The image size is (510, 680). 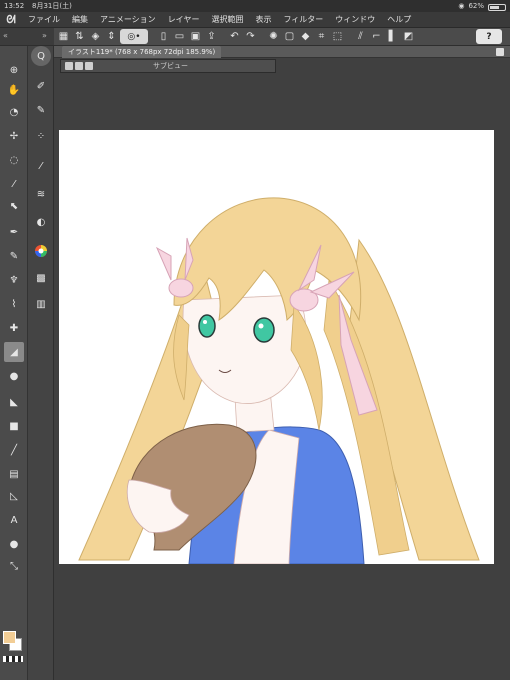 What do you see at coordinates (41, 304) in the screenshot?
I see `color-history-icon: ▥` at bounding box center [41, 304].